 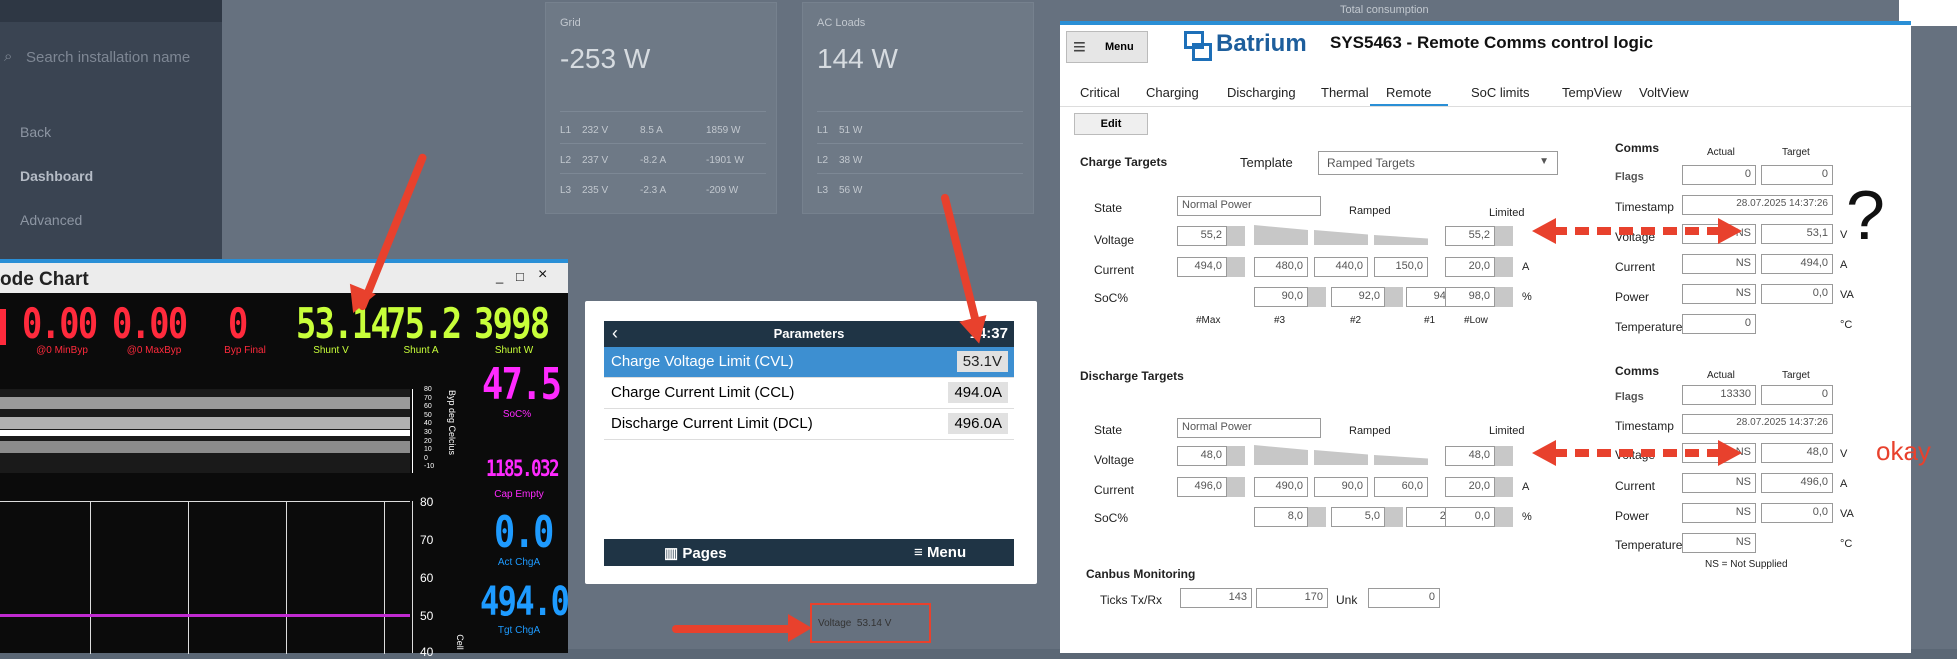 I want to click on discharge-voltage-max: 48,0, so click(x=1202, y=456).